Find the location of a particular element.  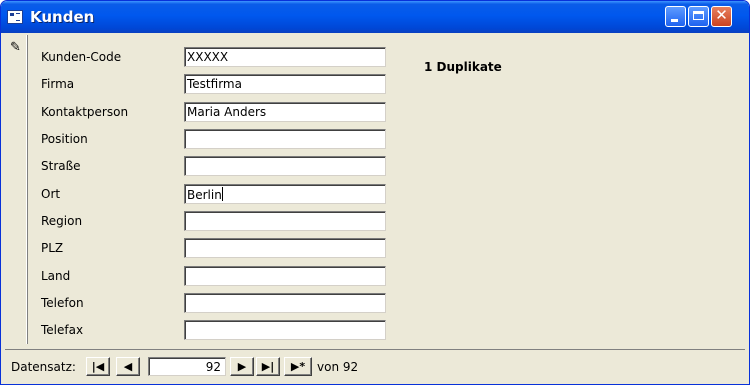

first-record-button: |◀ is located at coordinates (98, 366).